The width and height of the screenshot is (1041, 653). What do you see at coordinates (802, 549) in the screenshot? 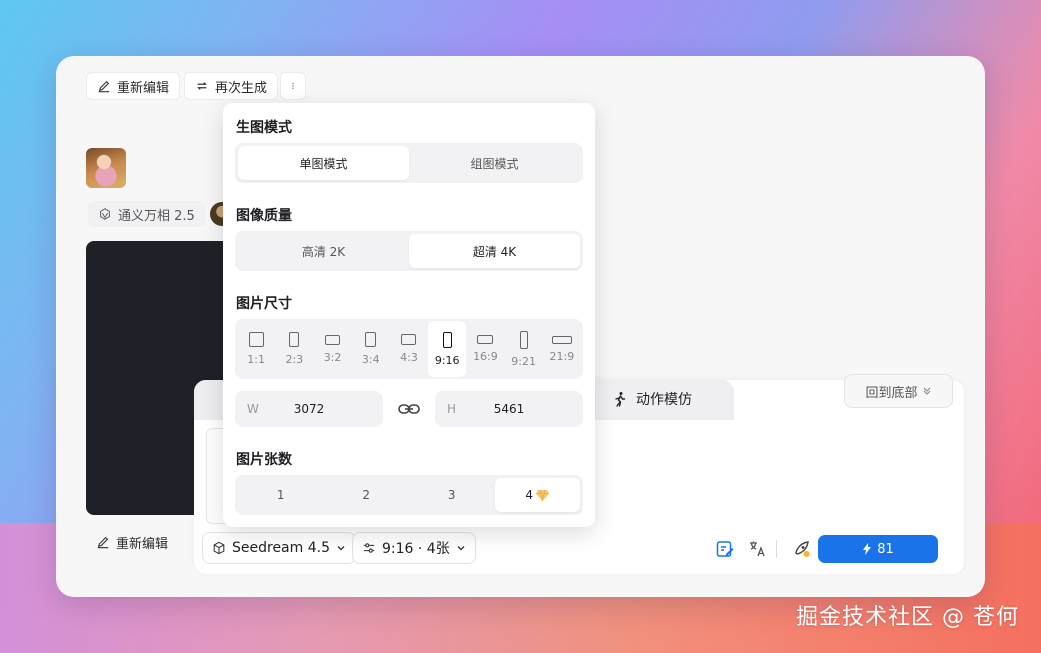
I see `rocket-icon` at bounding box center [802, 549].